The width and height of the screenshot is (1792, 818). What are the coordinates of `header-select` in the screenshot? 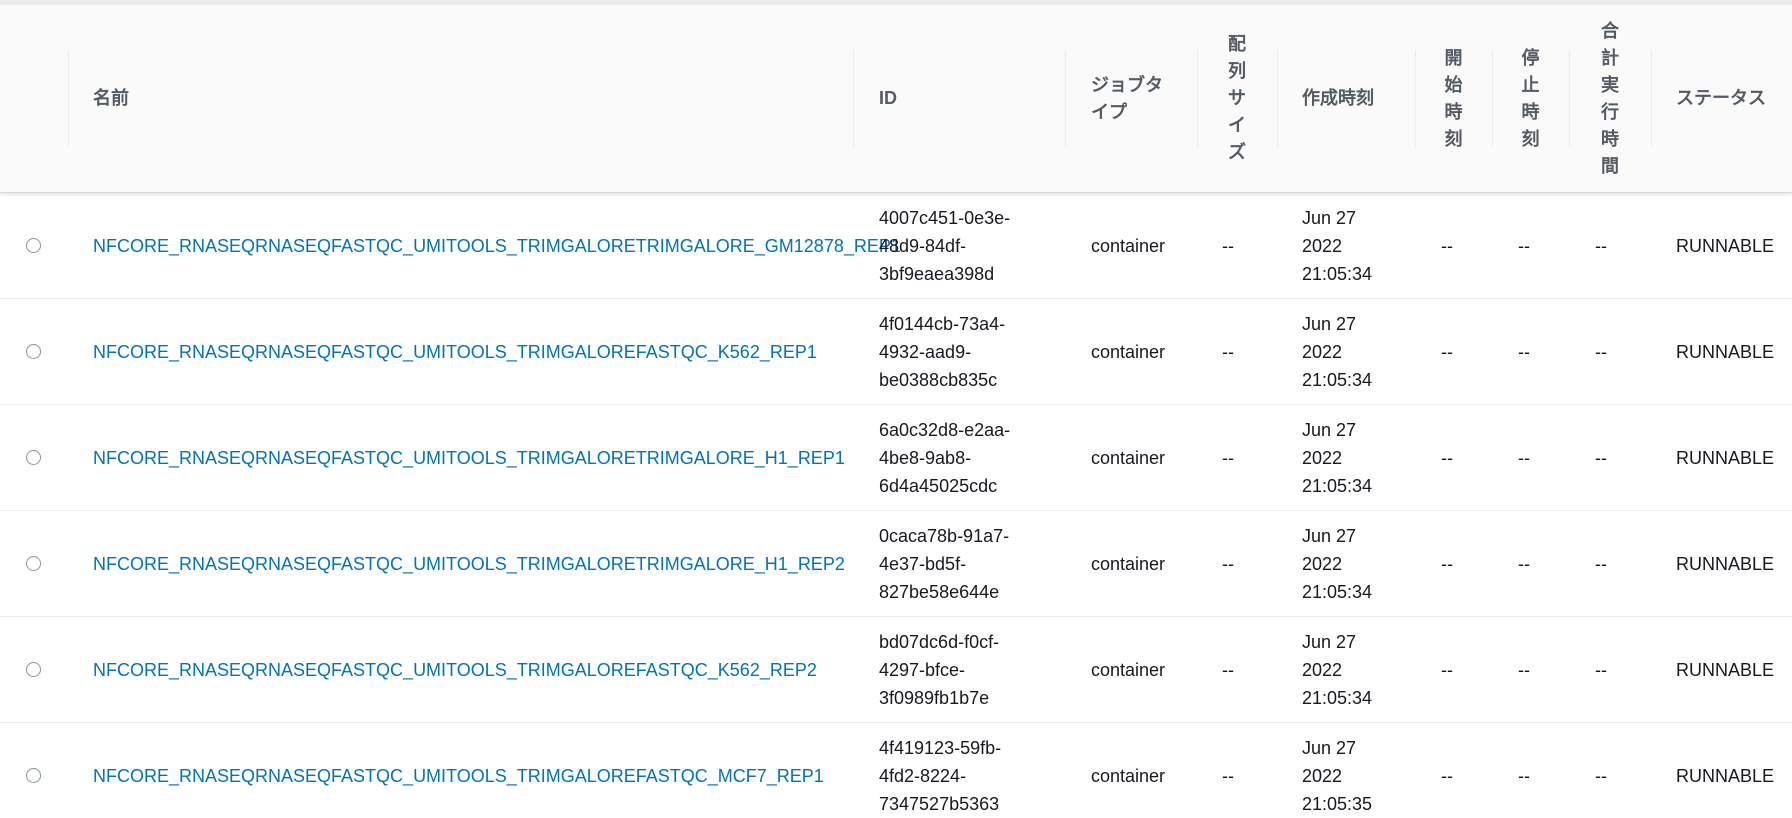 It's located at (34, 98).